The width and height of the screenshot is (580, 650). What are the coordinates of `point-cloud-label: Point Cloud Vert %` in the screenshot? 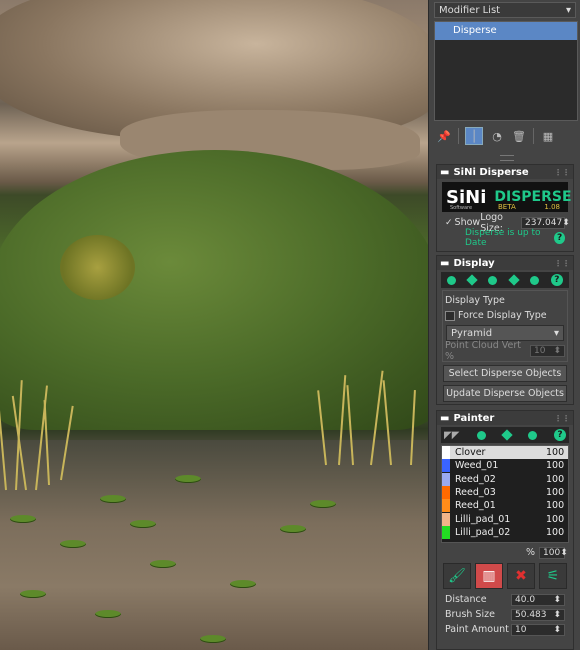 It's located at (483, 350).